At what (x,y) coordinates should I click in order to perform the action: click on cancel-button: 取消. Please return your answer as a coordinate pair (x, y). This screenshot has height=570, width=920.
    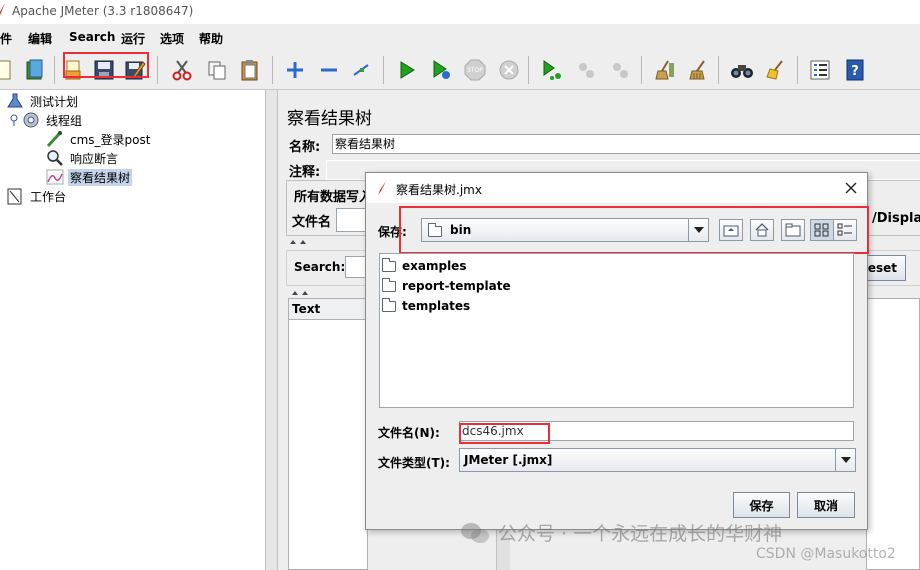
    Looking at the image, I should click on (826, 505).